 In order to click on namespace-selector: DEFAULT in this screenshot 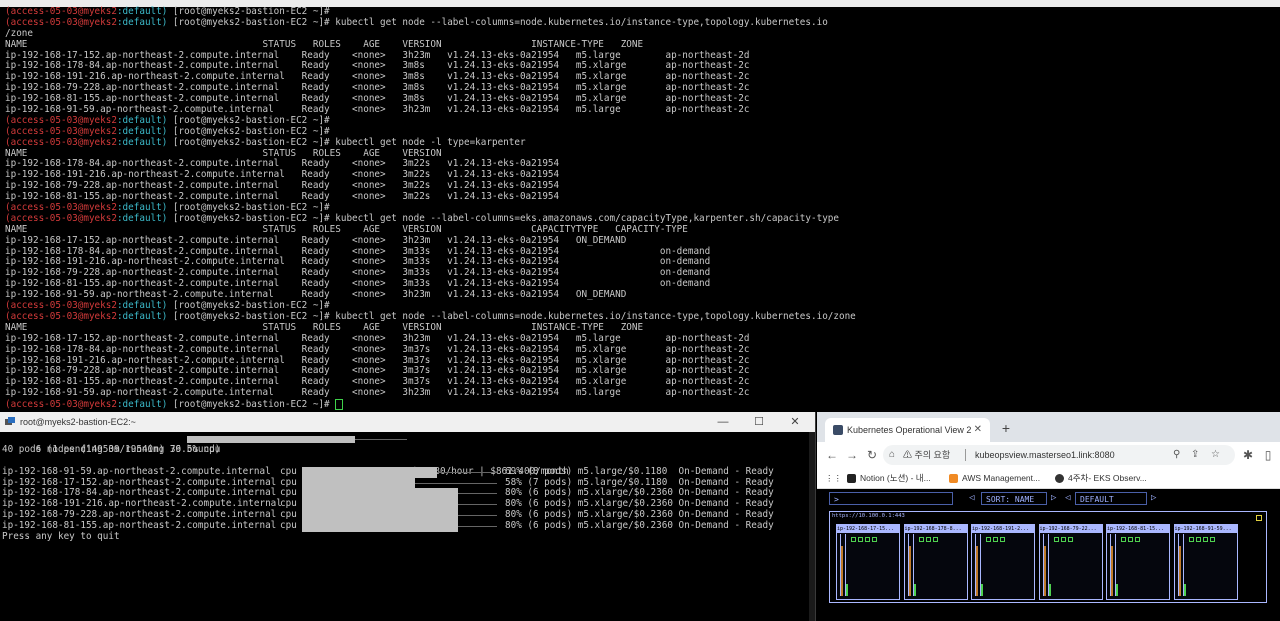, I will do `click(1111, 498)`.